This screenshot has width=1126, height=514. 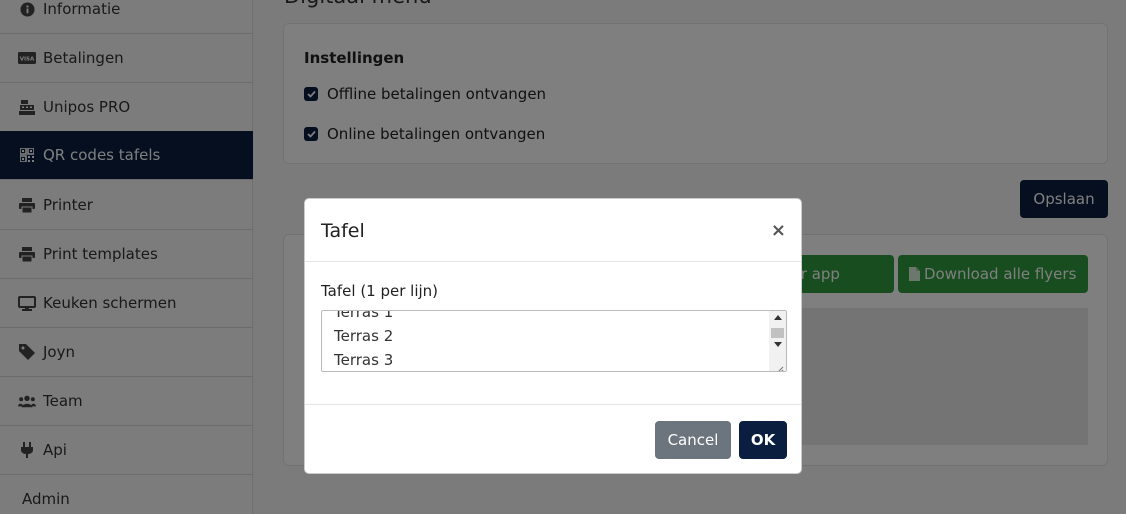 What do you see at coordinates (343, 231) in the screenshot?
I see `modal-title: Tafel` at bounding box center [343, 231].